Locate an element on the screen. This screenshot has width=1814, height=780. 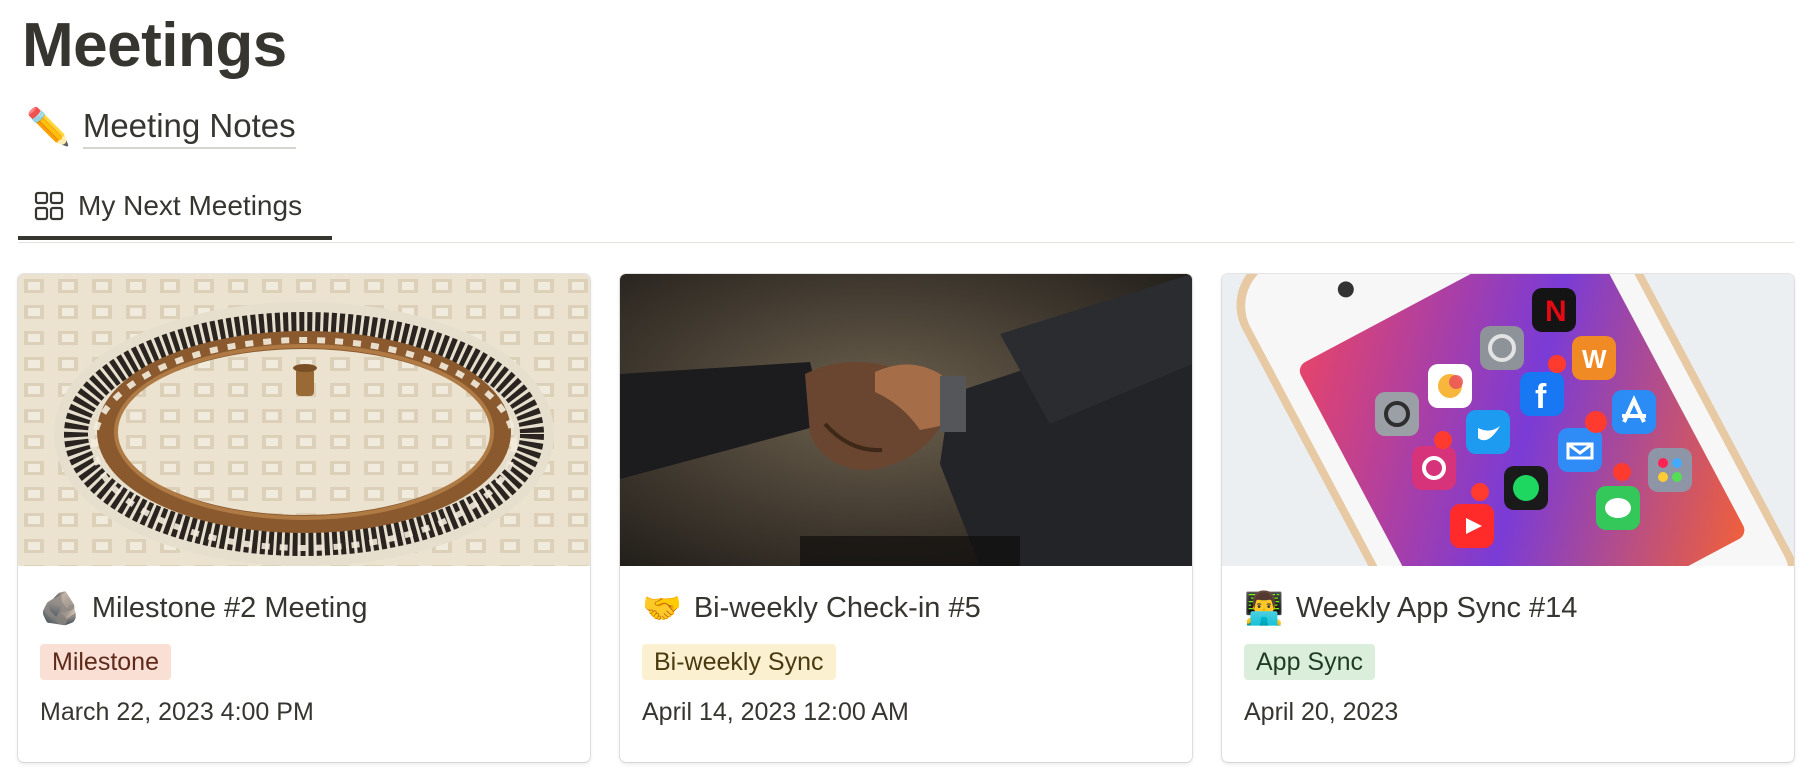
round-table-conference-photo is located at coordinates (304, 420).